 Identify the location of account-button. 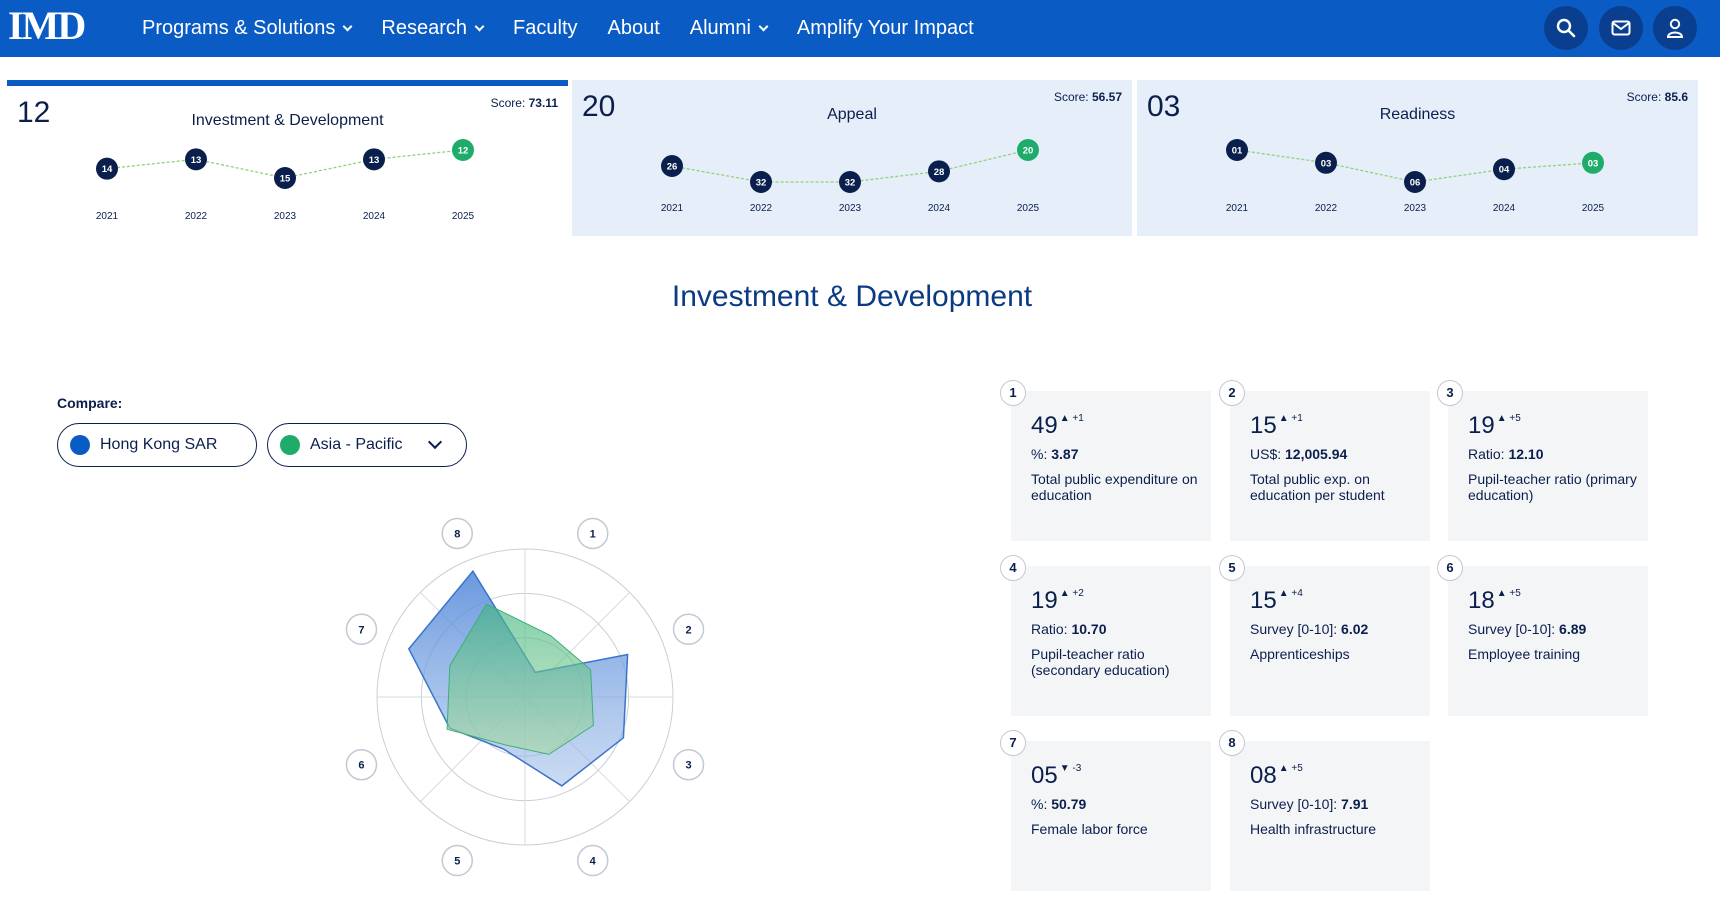
(1675, 28).